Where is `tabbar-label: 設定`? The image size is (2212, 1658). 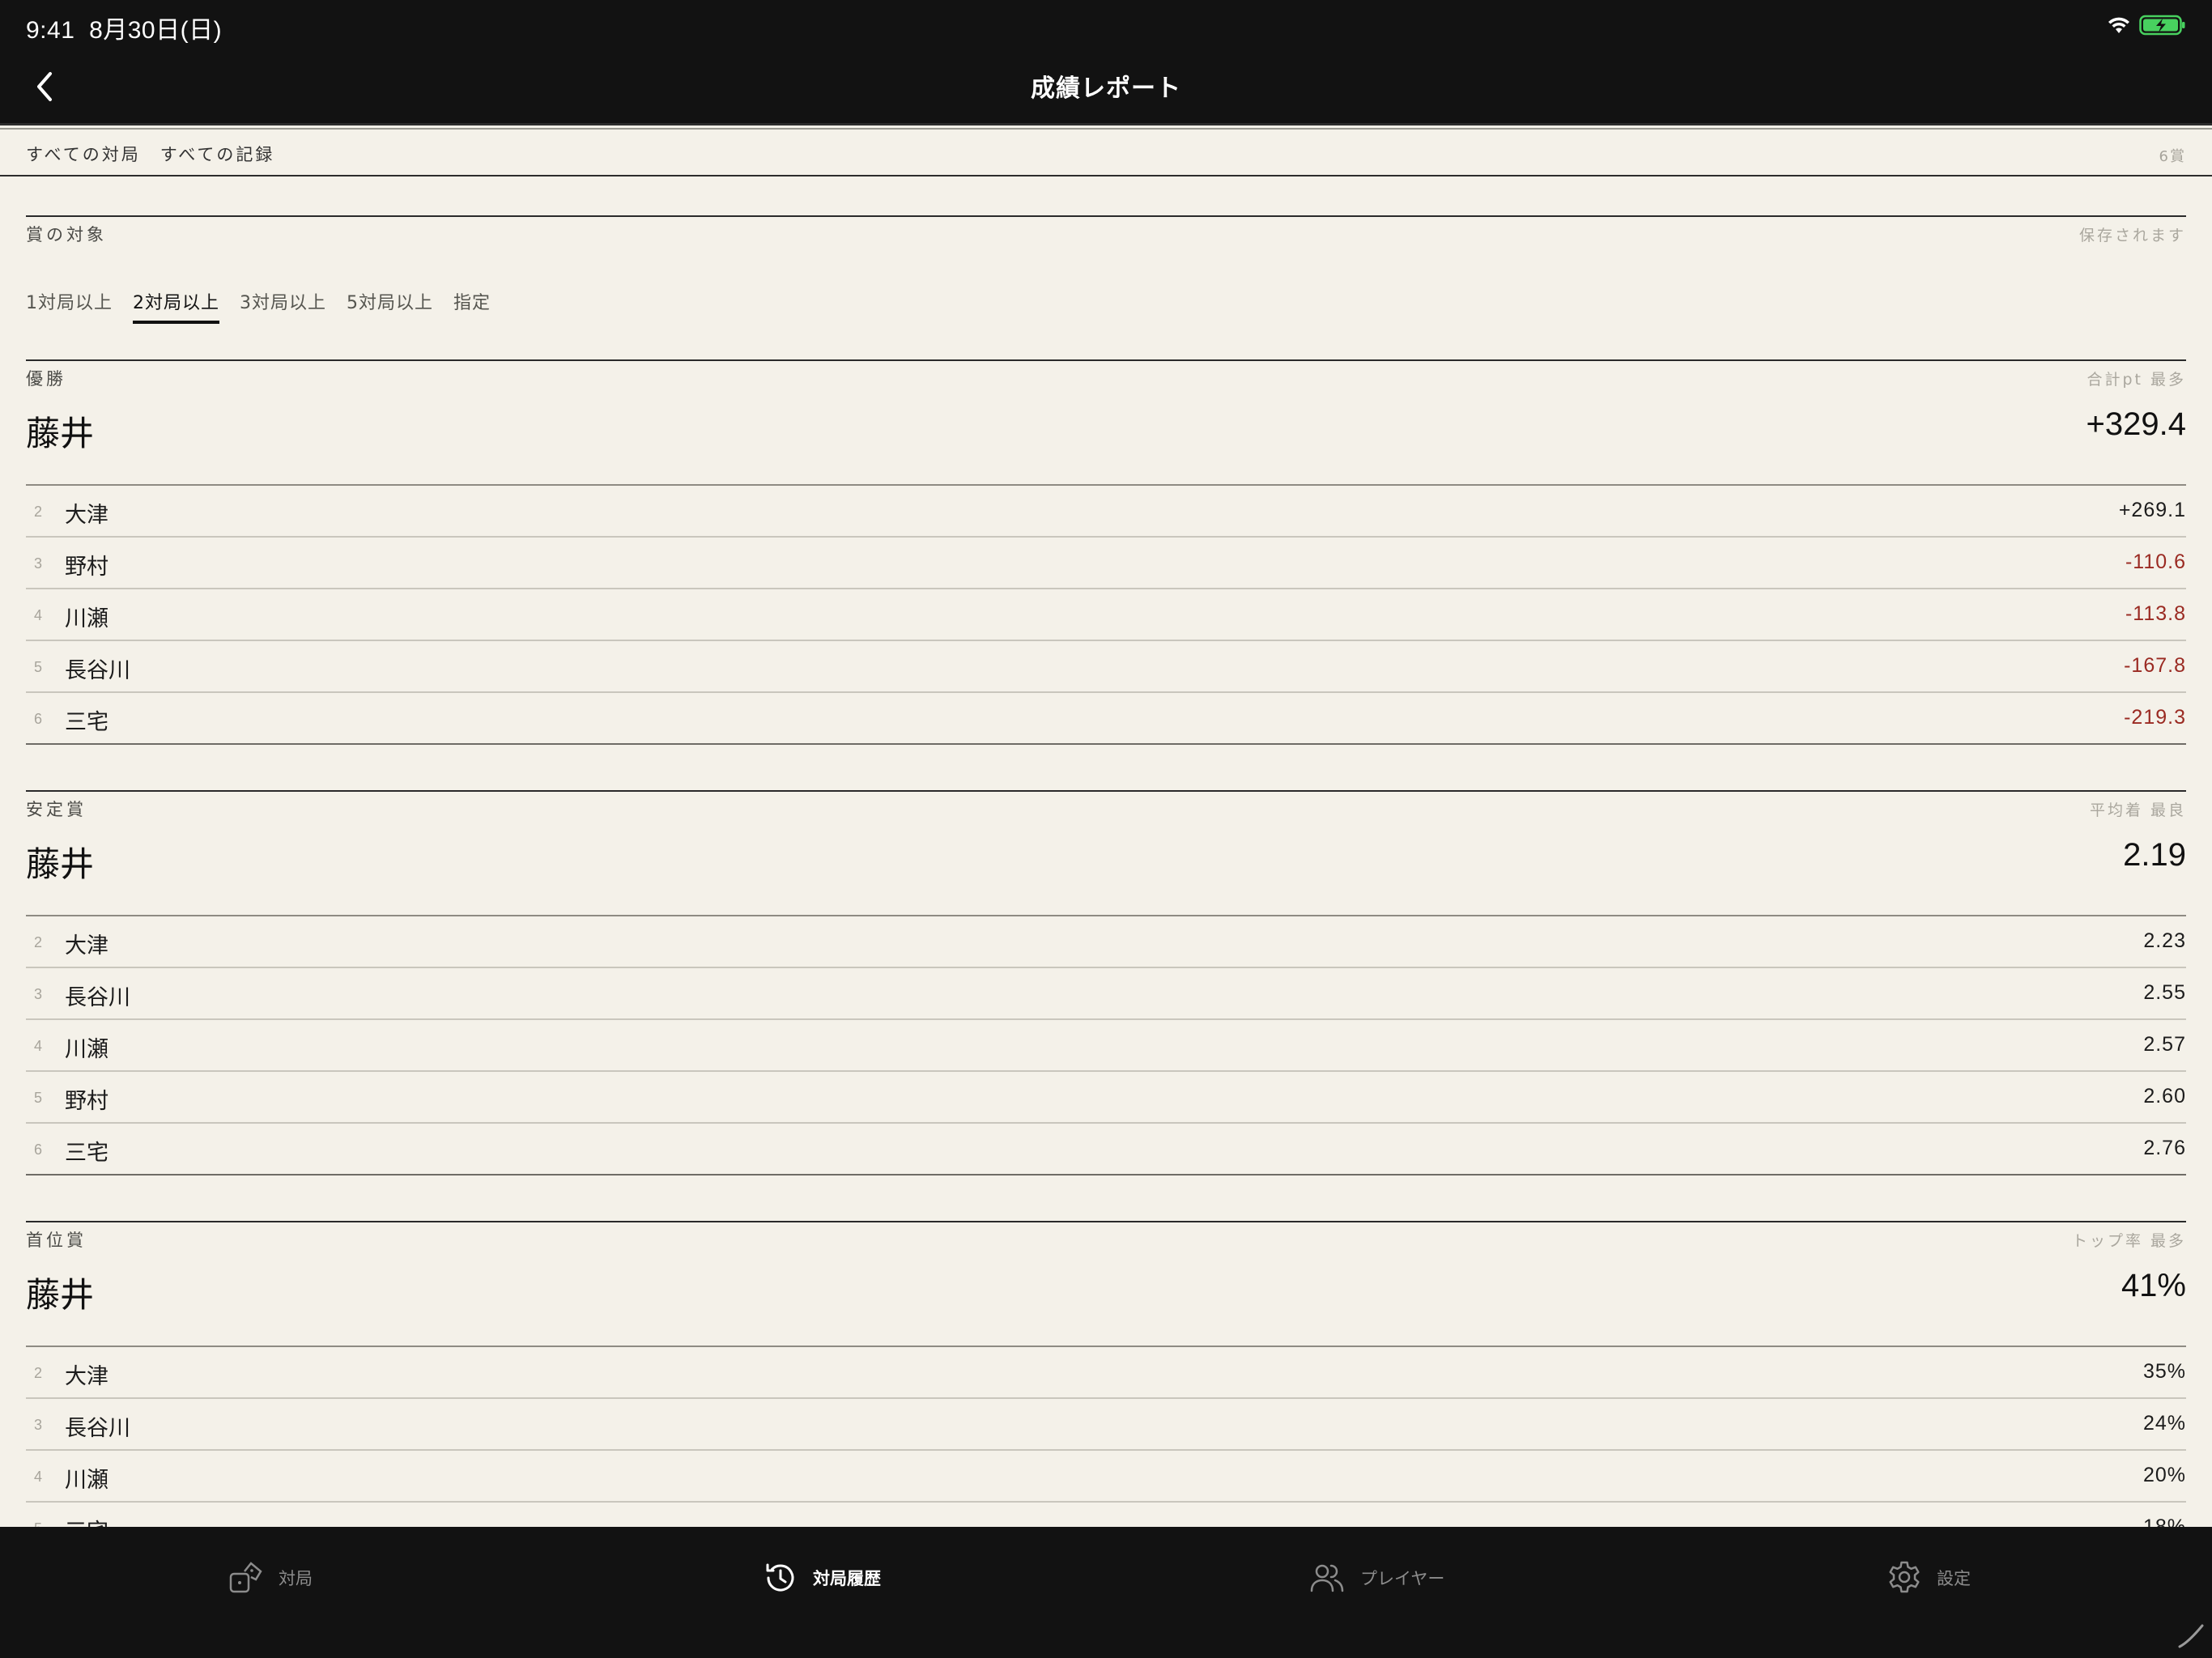 tabbar-label: 設定 is located at coordinates (1954, 1578).